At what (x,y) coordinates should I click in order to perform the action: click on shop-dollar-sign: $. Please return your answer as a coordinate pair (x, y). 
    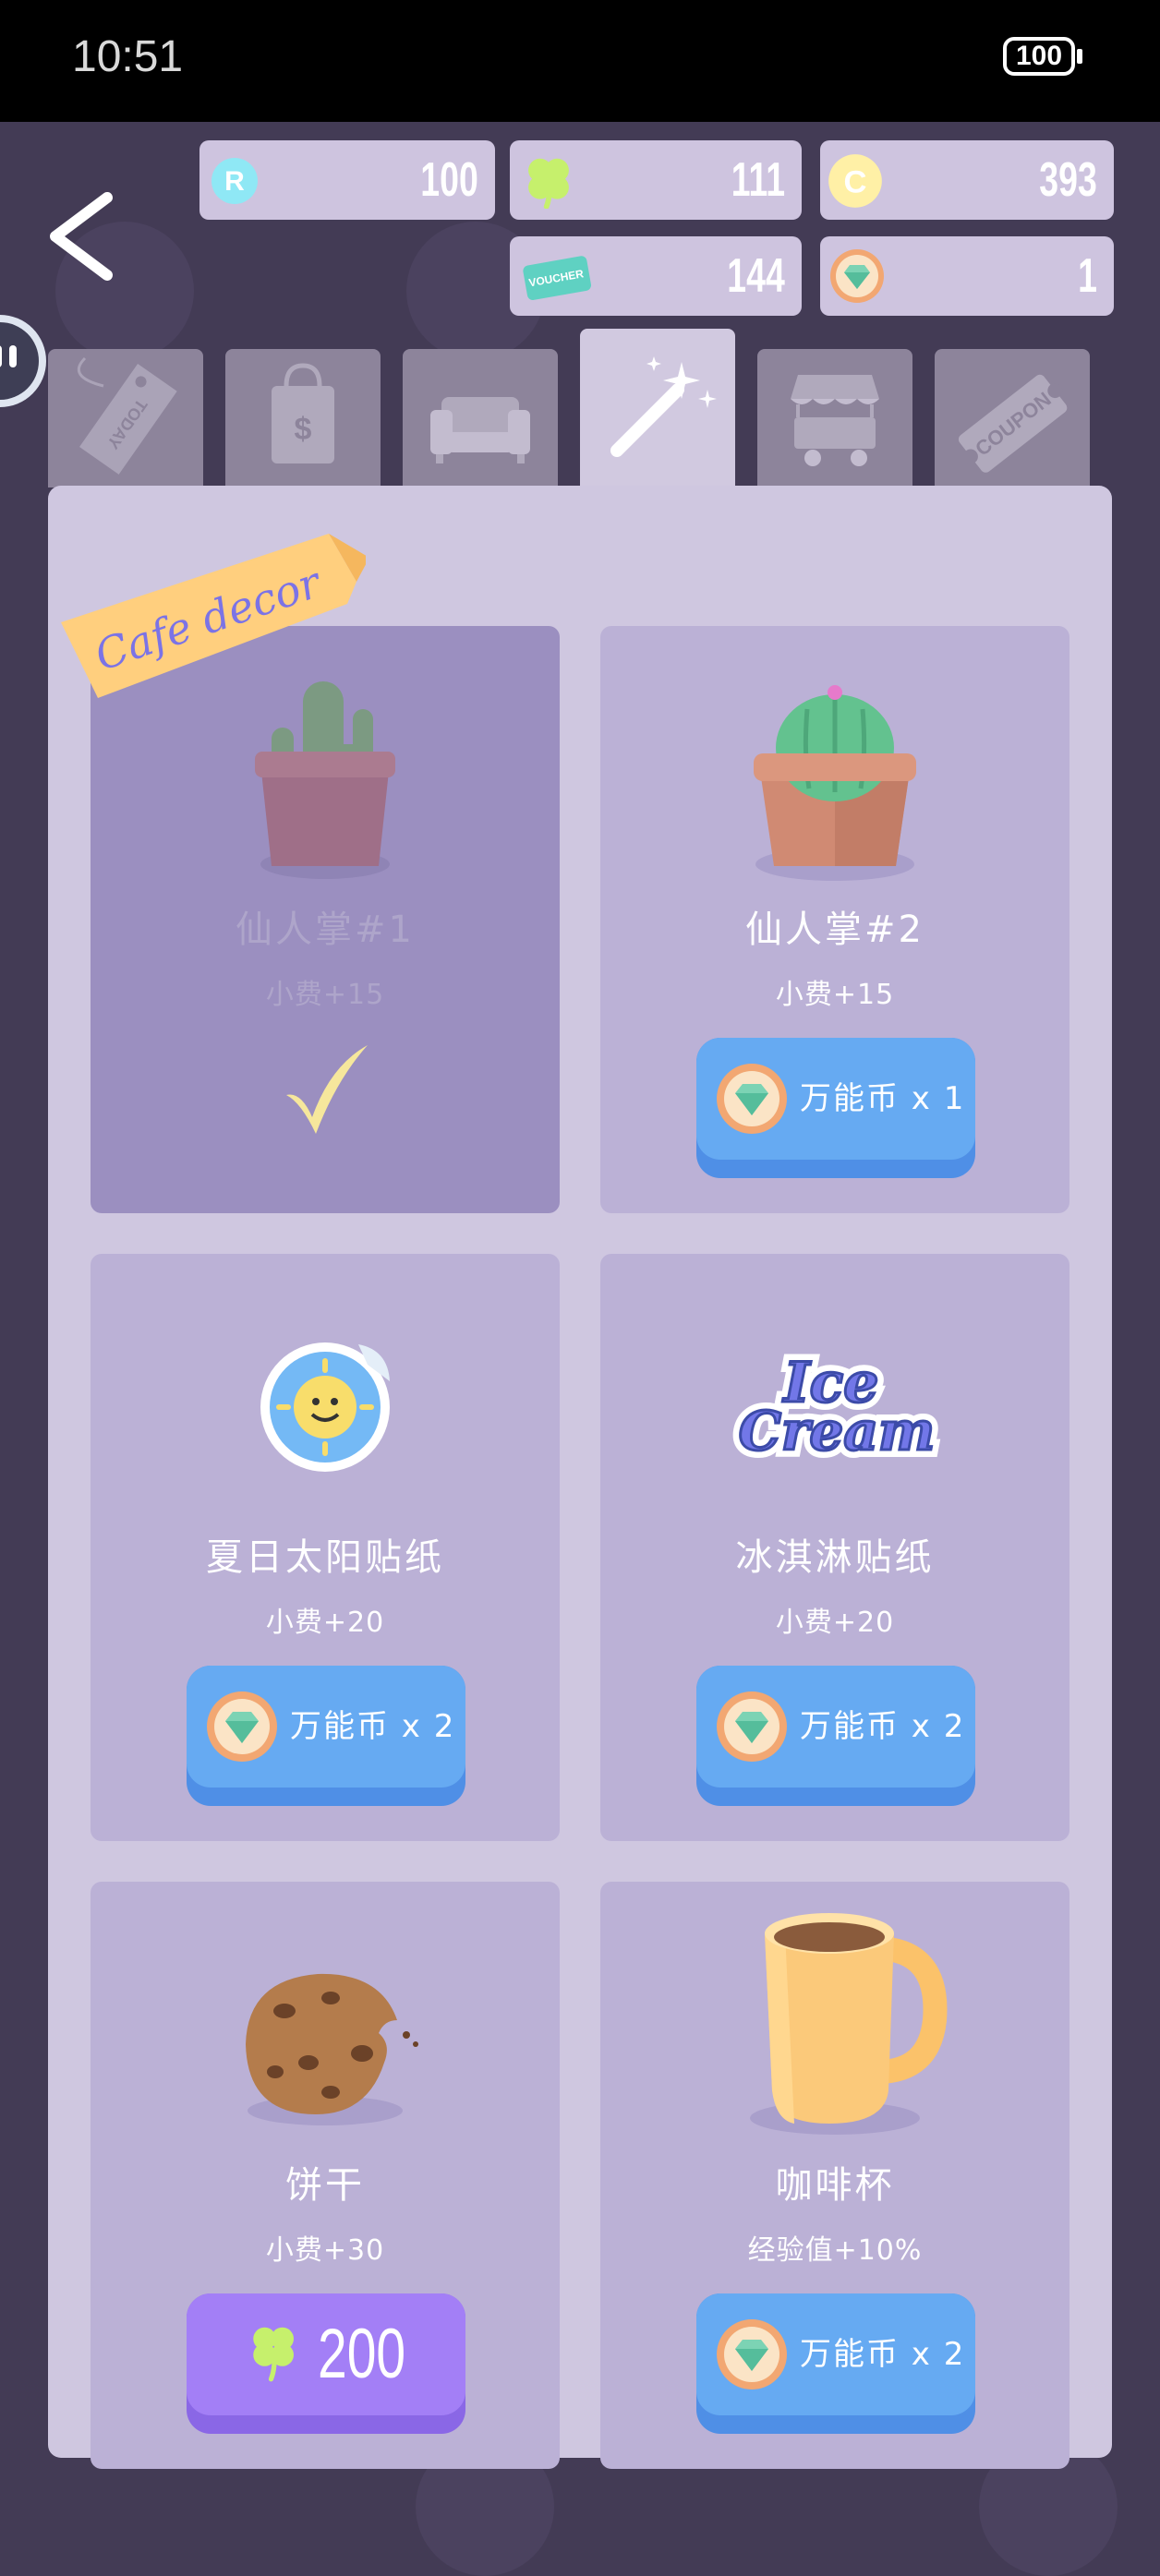
    Looking at the image, I should click on (303, 429).